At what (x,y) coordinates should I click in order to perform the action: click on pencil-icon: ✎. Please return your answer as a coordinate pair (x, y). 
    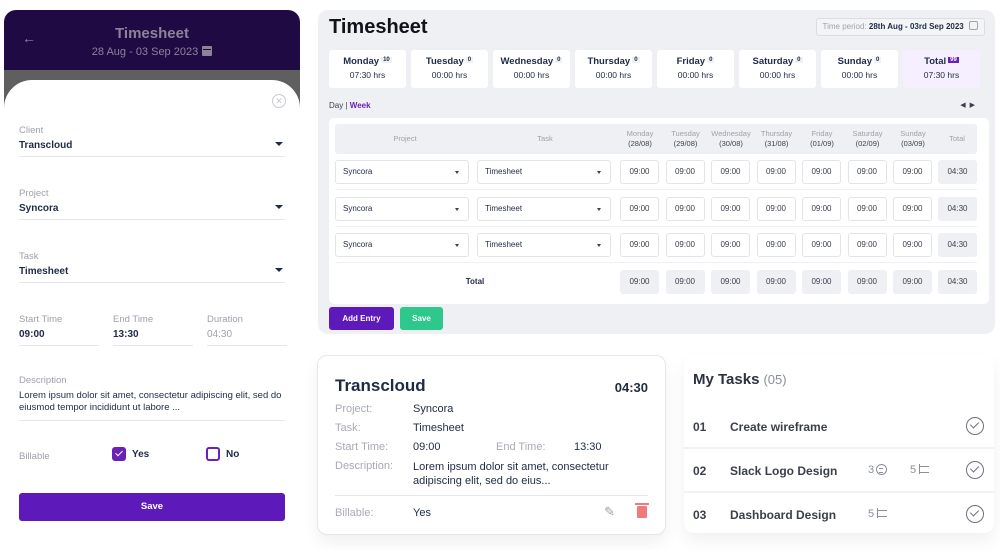
    Looking at the image, I should click on (609, 512).